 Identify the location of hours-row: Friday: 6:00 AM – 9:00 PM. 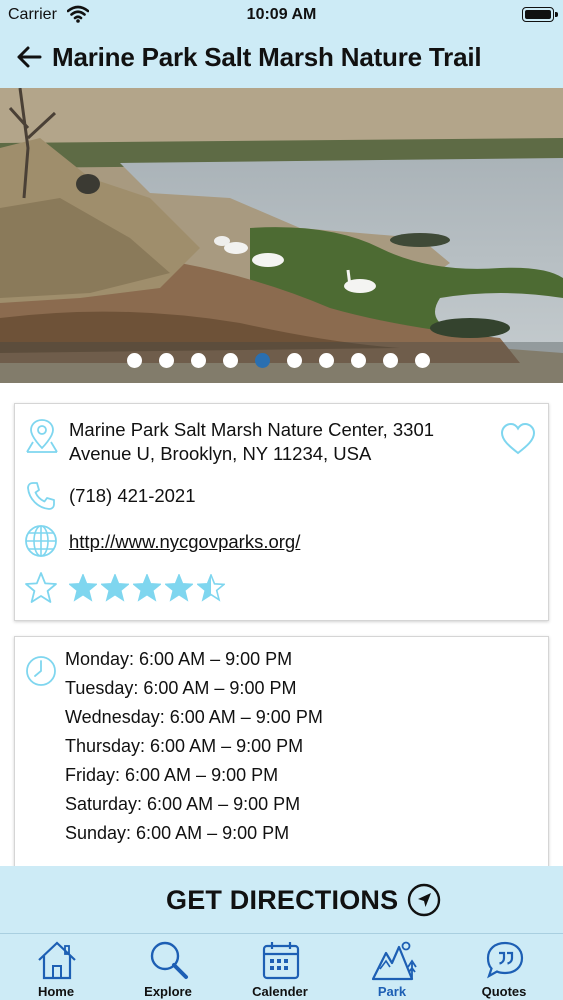
(172, 775).